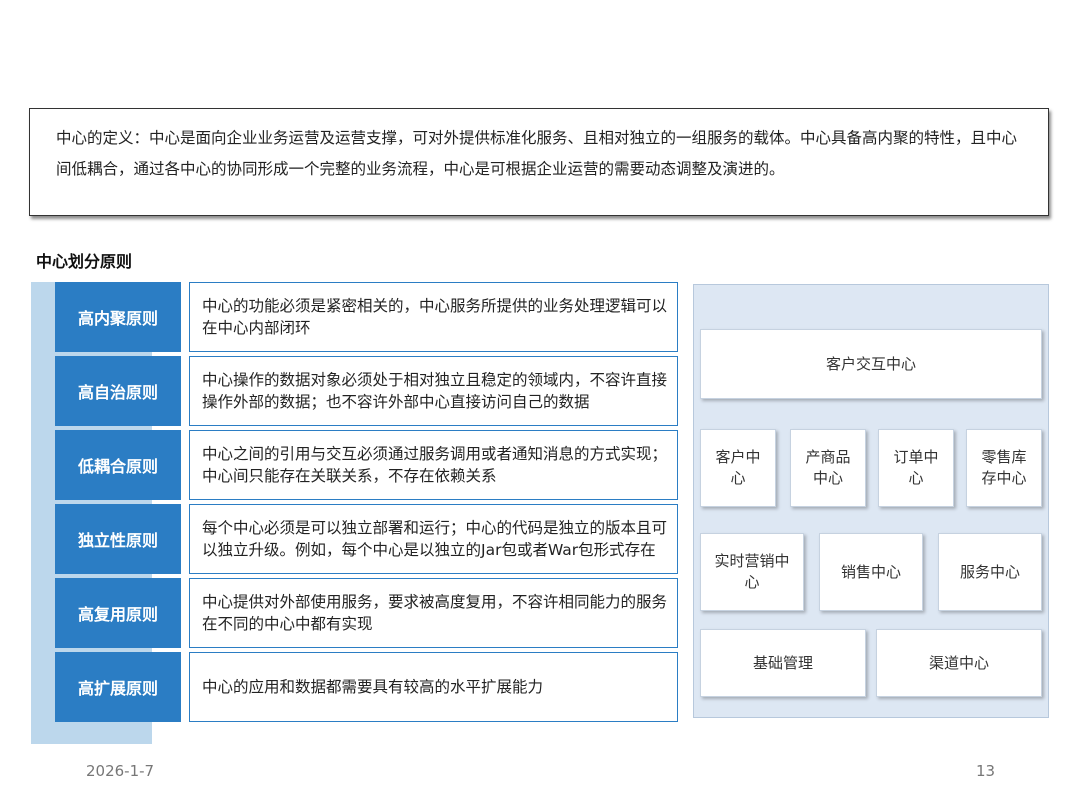 This screenshot has height=810, width=1080. What do you see at coordinates (1004, 468) in the screenshot?
I see `center-box-retail-inventory: 零售库存中心` at bounding box center [1004, 468].